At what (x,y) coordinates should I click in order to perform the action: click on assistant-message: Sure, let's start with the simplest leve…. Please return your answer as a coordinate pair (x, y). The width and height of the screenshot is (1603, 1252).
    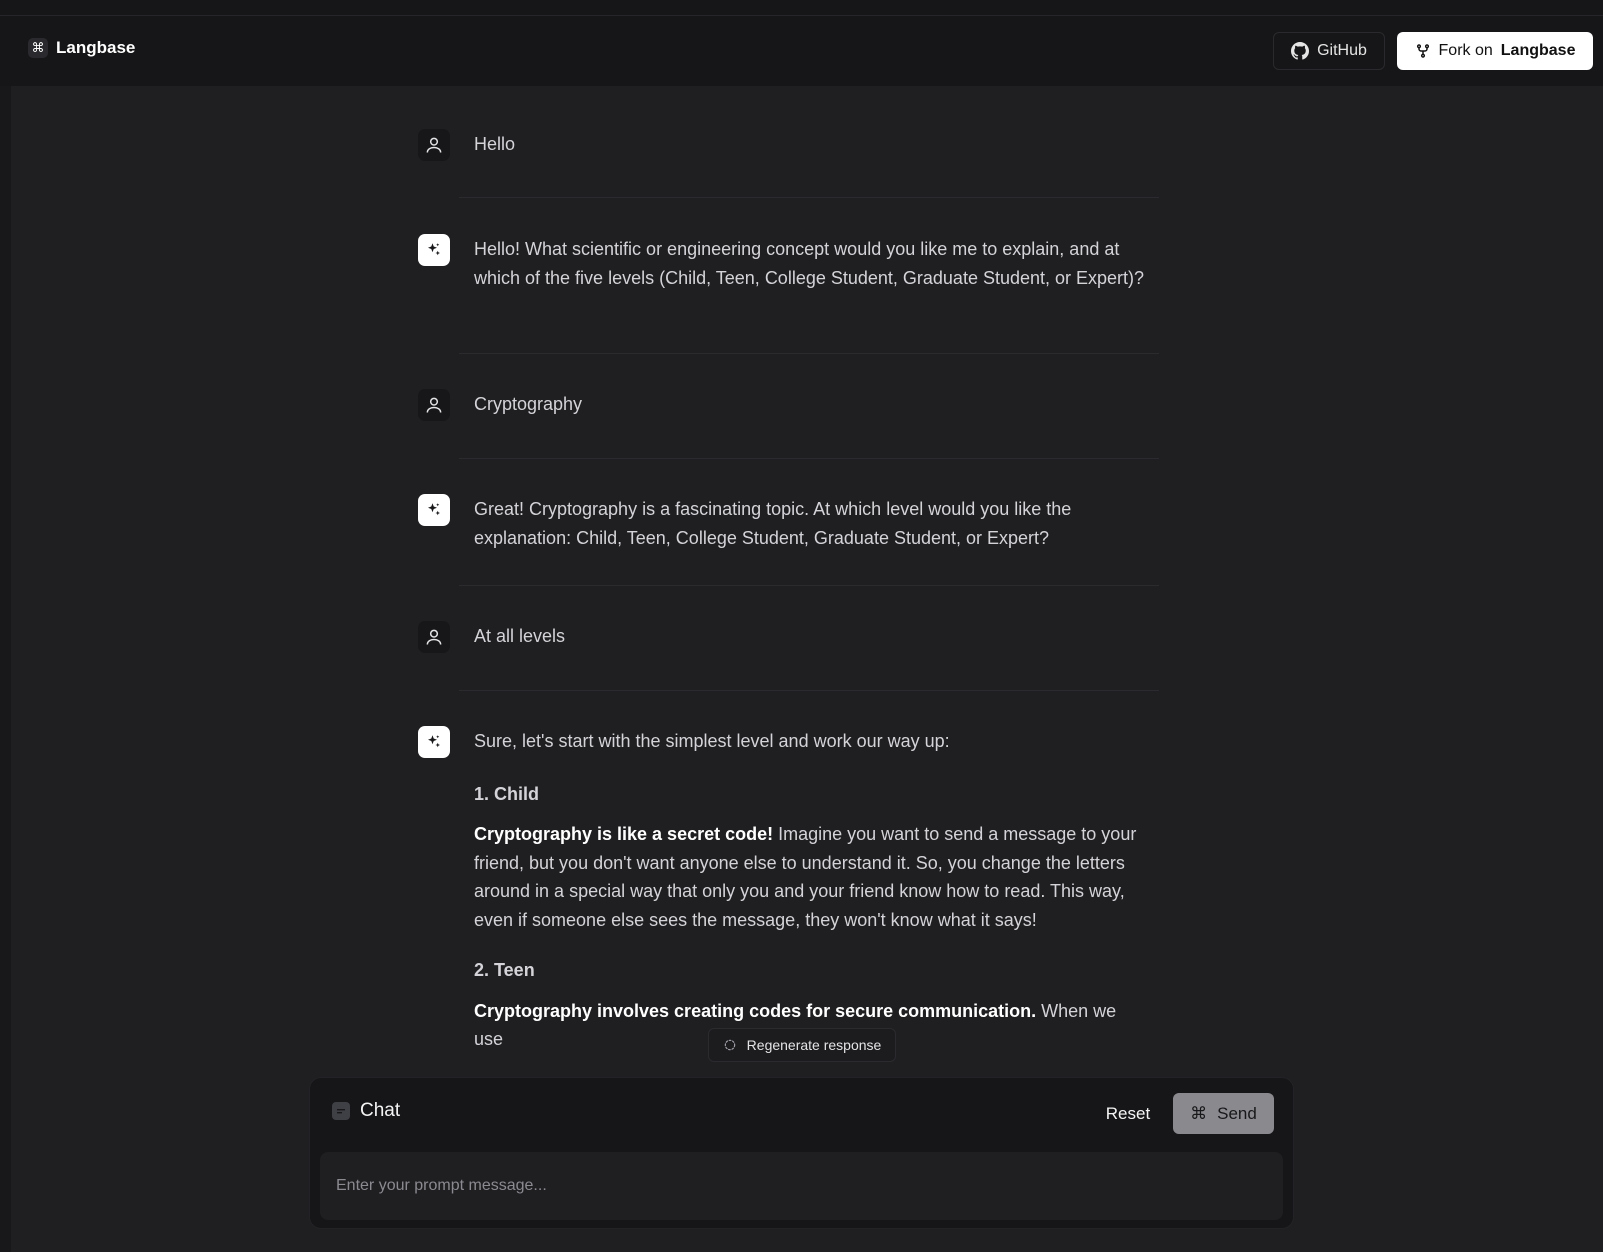
    Looking at the image, I should click on (777, 890).